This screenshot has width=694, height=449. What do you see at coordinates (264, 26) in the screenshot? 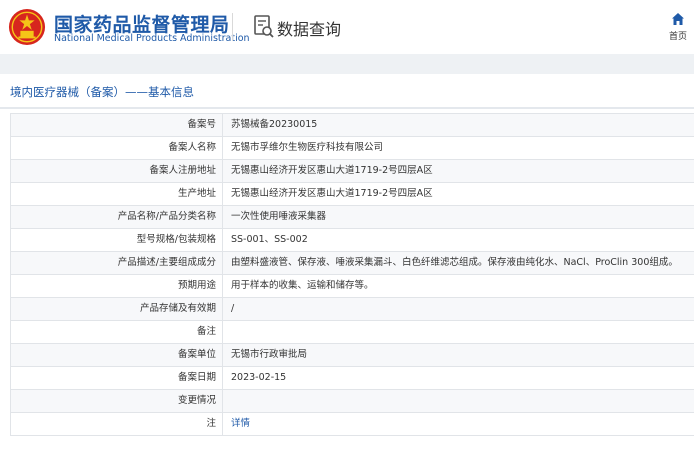
I see `document-search-icon` at bounding box center [264, 26].